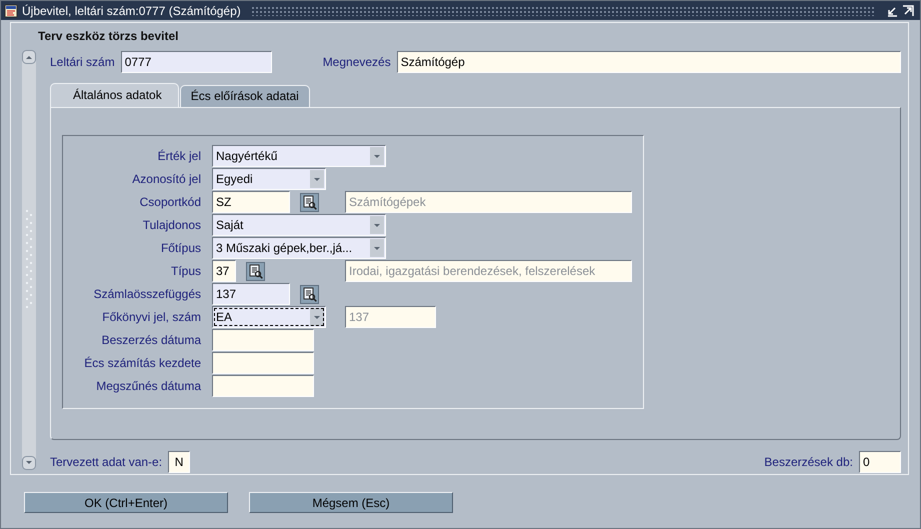  Describe the element at coordinates (148, 386) in the screenshot. I see `field-label: Megszűnés dátuma` at that location.